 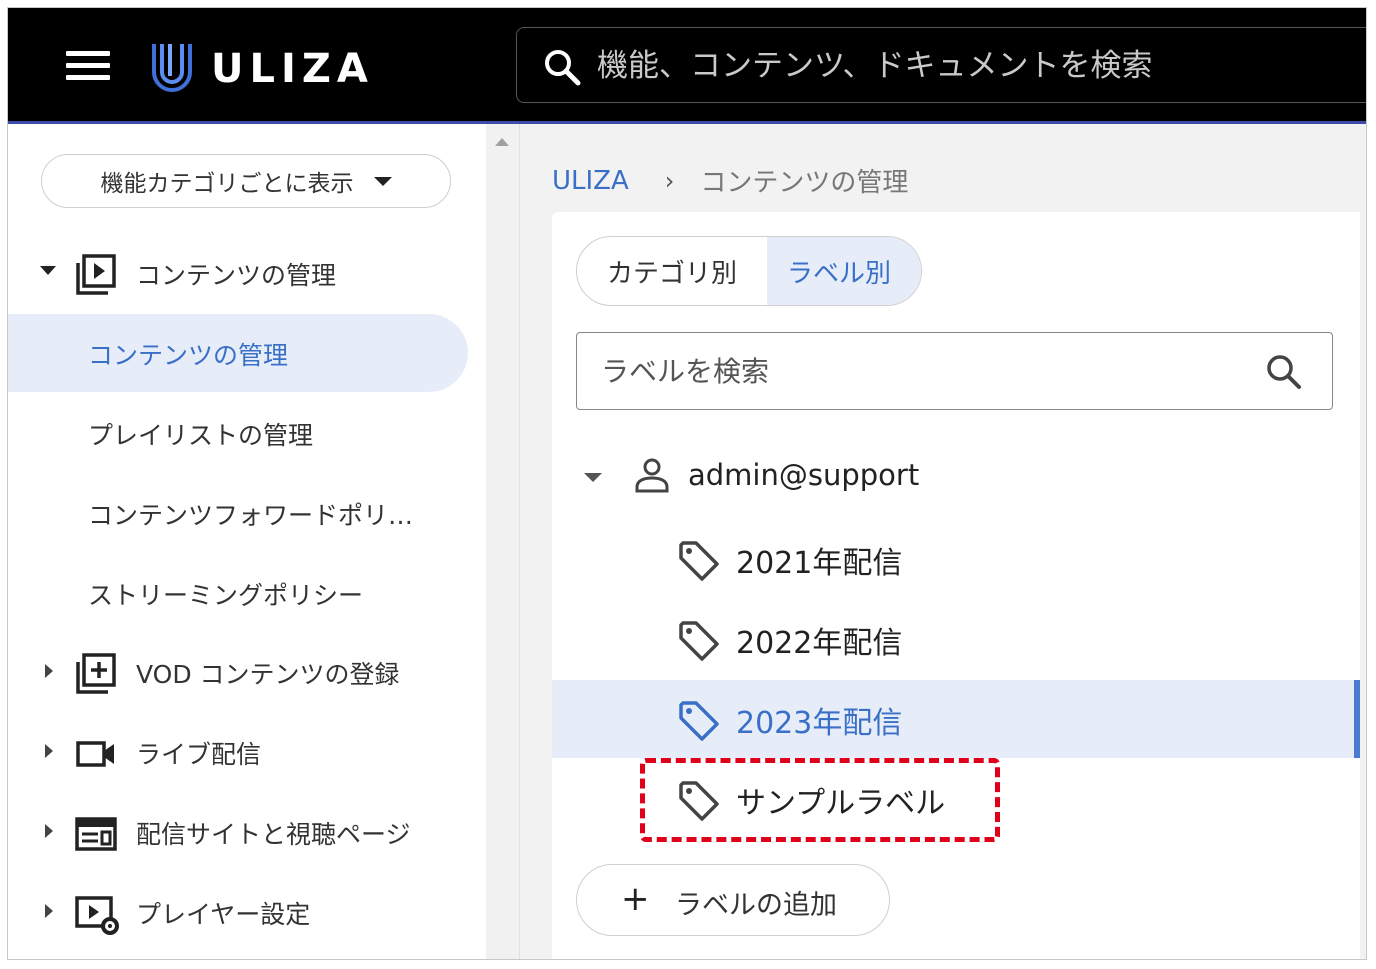 What do you see at coordinates (236, 275) in the screenshot?
I see `nav-group-label: コンテンツの管理` at bounding box center [236, 275].